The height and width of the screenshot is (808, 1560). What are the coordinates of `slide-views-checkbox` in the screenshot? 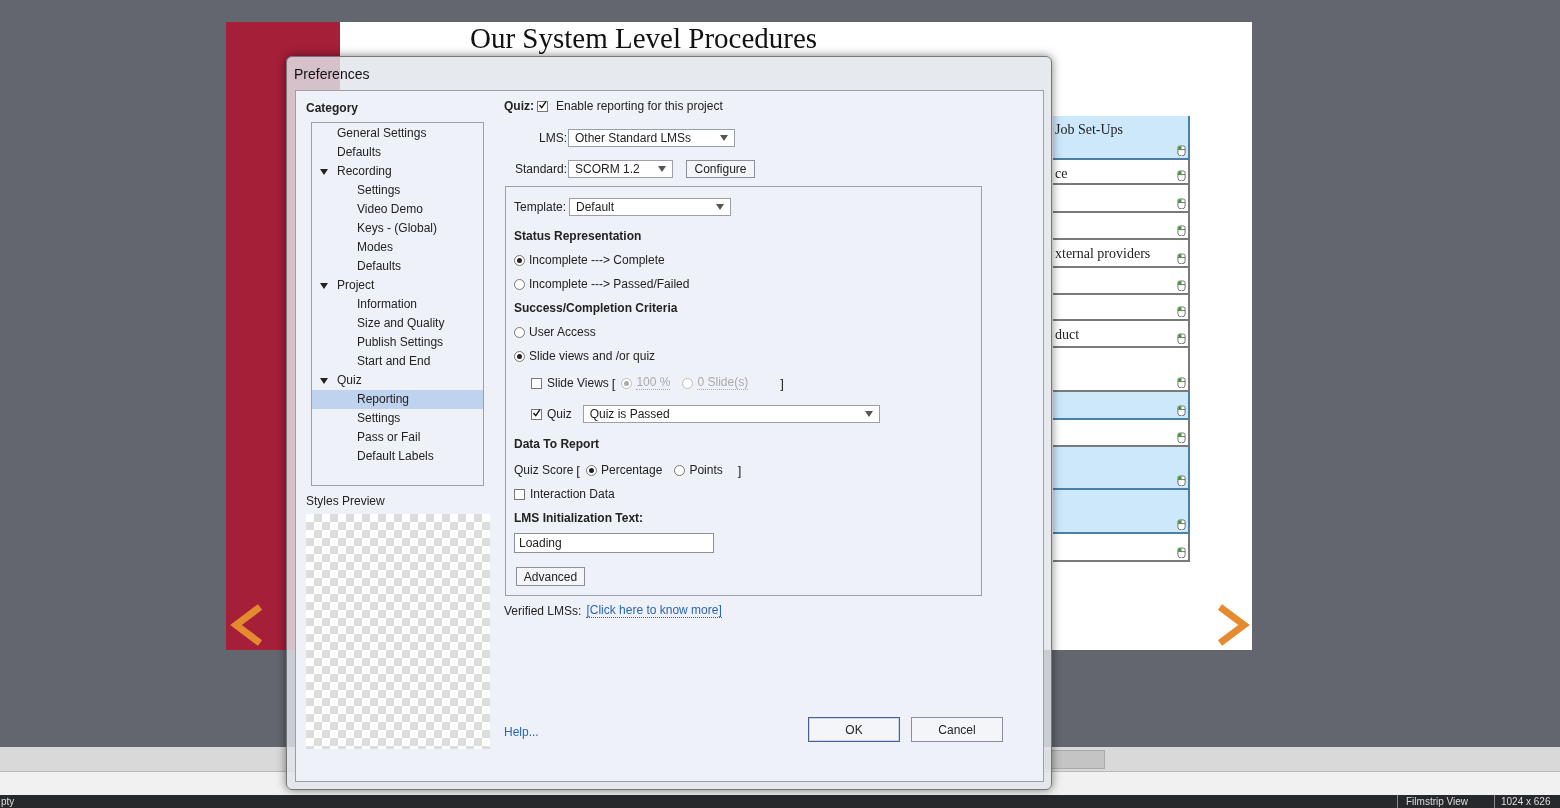 It's located at (536, 383).